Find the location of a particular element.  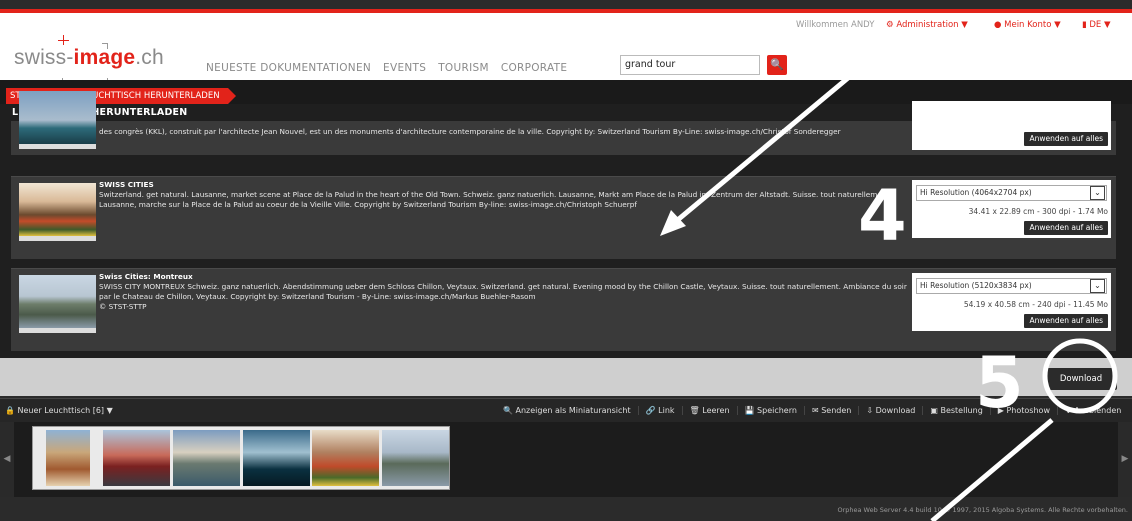

clear-button: 🗑 Leeren is located at coordinates (709, 410).